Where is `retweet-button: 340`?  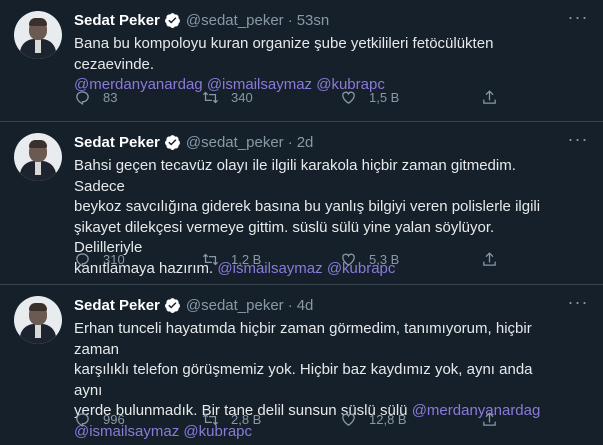
retweet-button: 340 is located at coordinates (227, 97).